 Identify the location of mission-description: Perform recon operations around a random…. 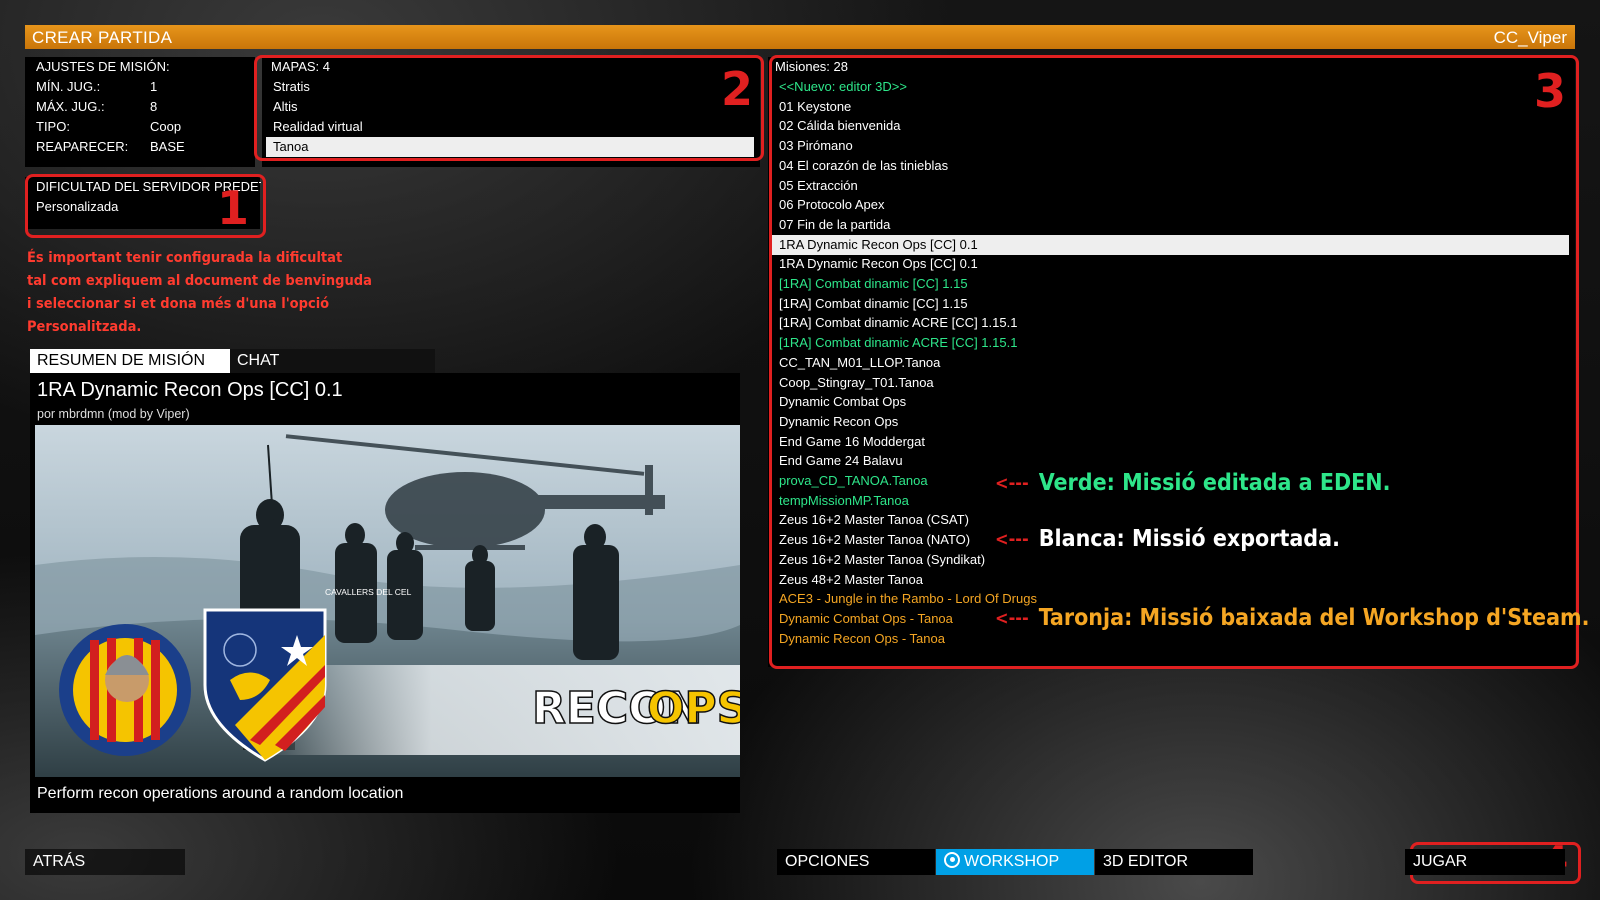
(220, 793).